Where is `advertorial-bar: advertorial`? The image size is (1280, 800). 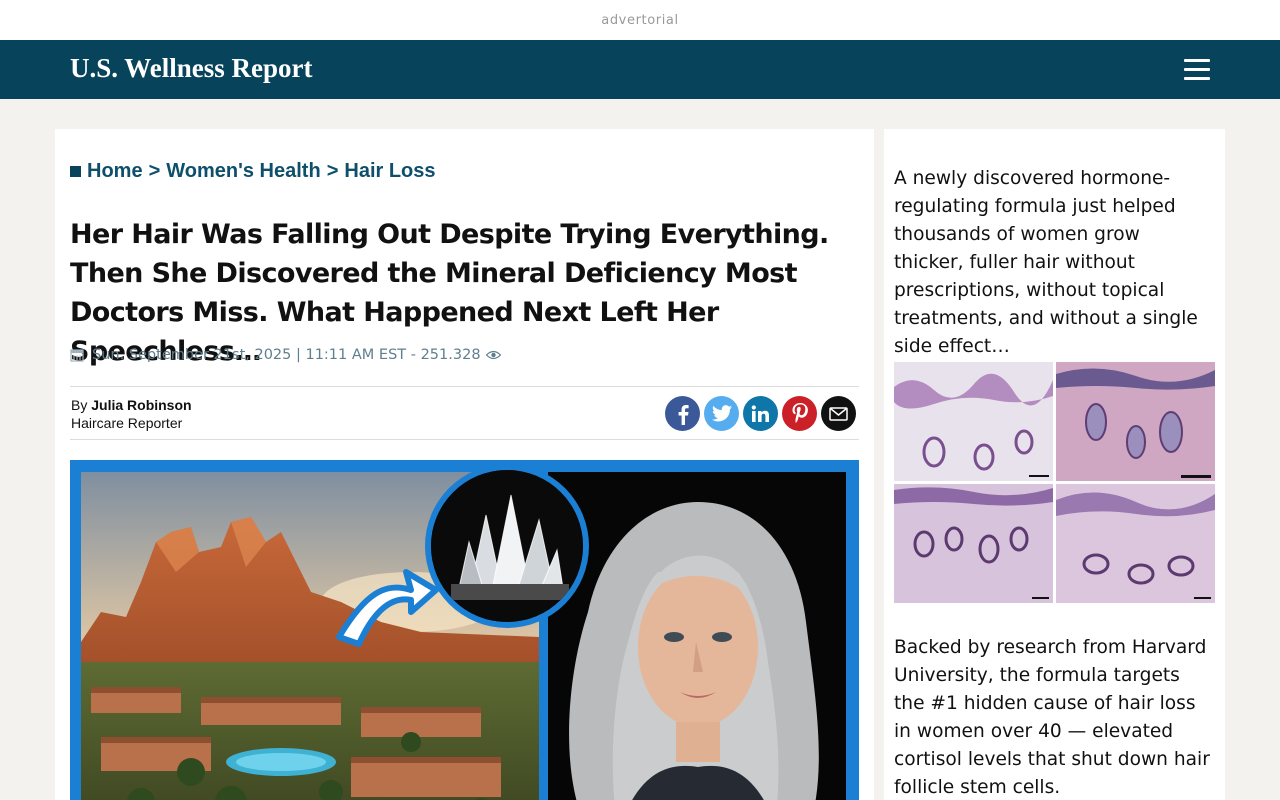 advertorial-bar: advertorial is located at coordinates (640, 20).